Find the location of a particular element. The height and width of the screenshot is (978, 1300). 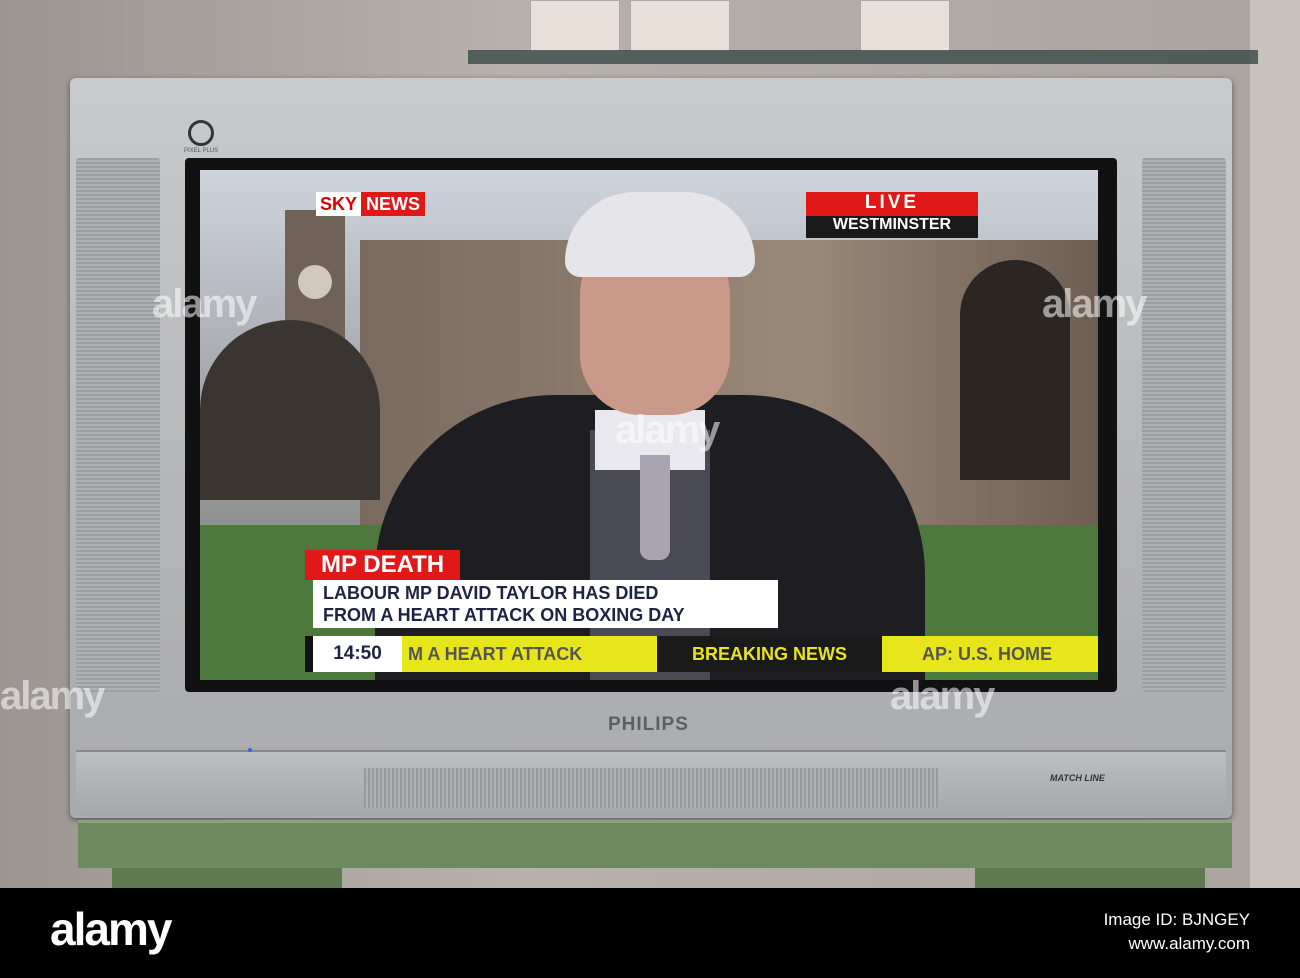

image-id: Image ID: BJNGEY is located at coordinates (1176, 919).